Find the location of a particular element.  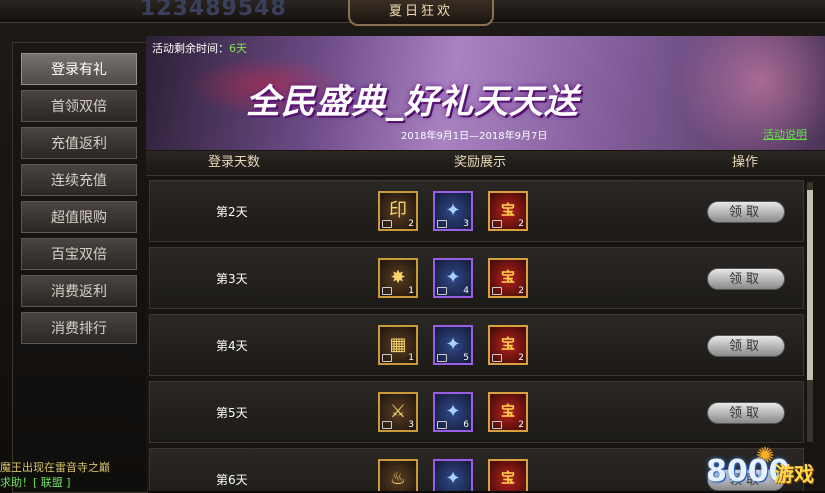

event-explain-link: 活动说明 is located at coordinates (785, 134).